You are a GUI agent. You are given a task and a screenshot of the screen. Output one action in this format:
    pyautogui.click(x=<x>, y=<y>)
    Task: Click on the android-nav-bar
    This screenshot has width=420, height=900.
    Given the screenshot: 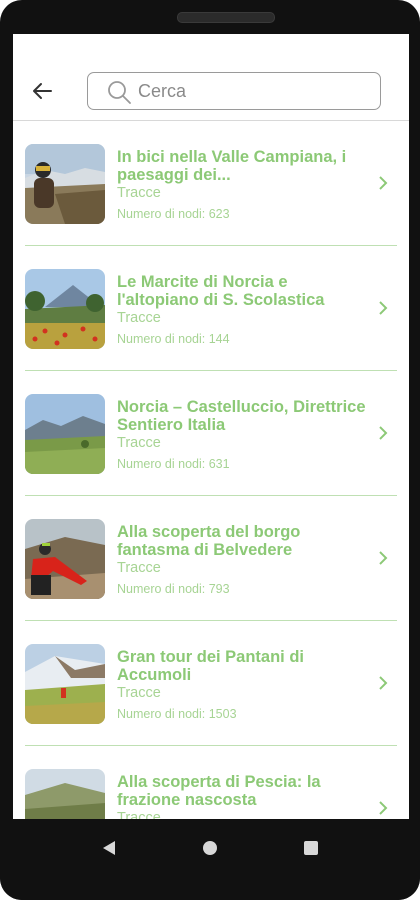 What is the action you would take?
    pyautogui.click(x=210, y=859)
    